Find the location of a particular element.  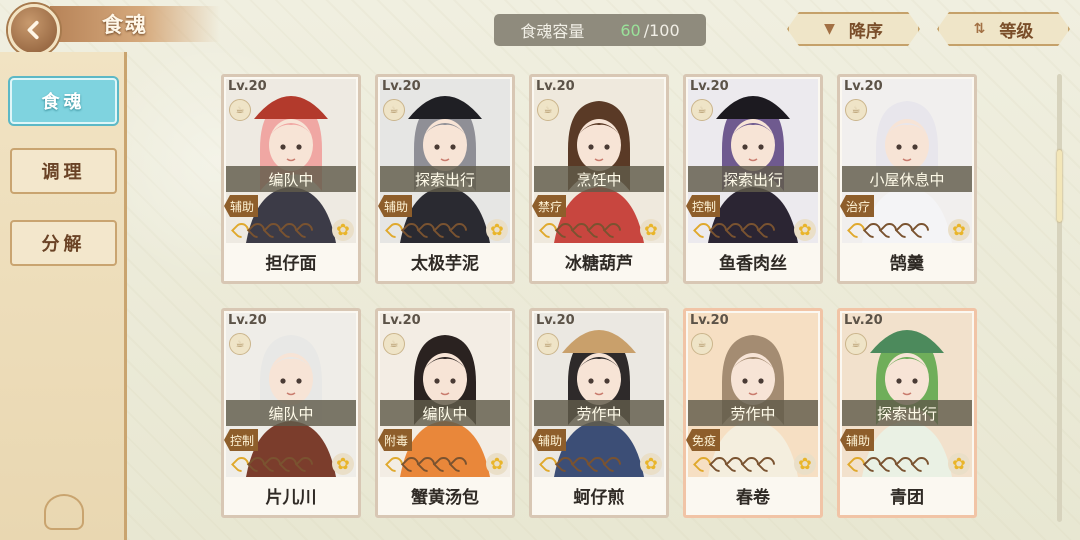

capacity-total: /100 is located at coordinates (661, 30).